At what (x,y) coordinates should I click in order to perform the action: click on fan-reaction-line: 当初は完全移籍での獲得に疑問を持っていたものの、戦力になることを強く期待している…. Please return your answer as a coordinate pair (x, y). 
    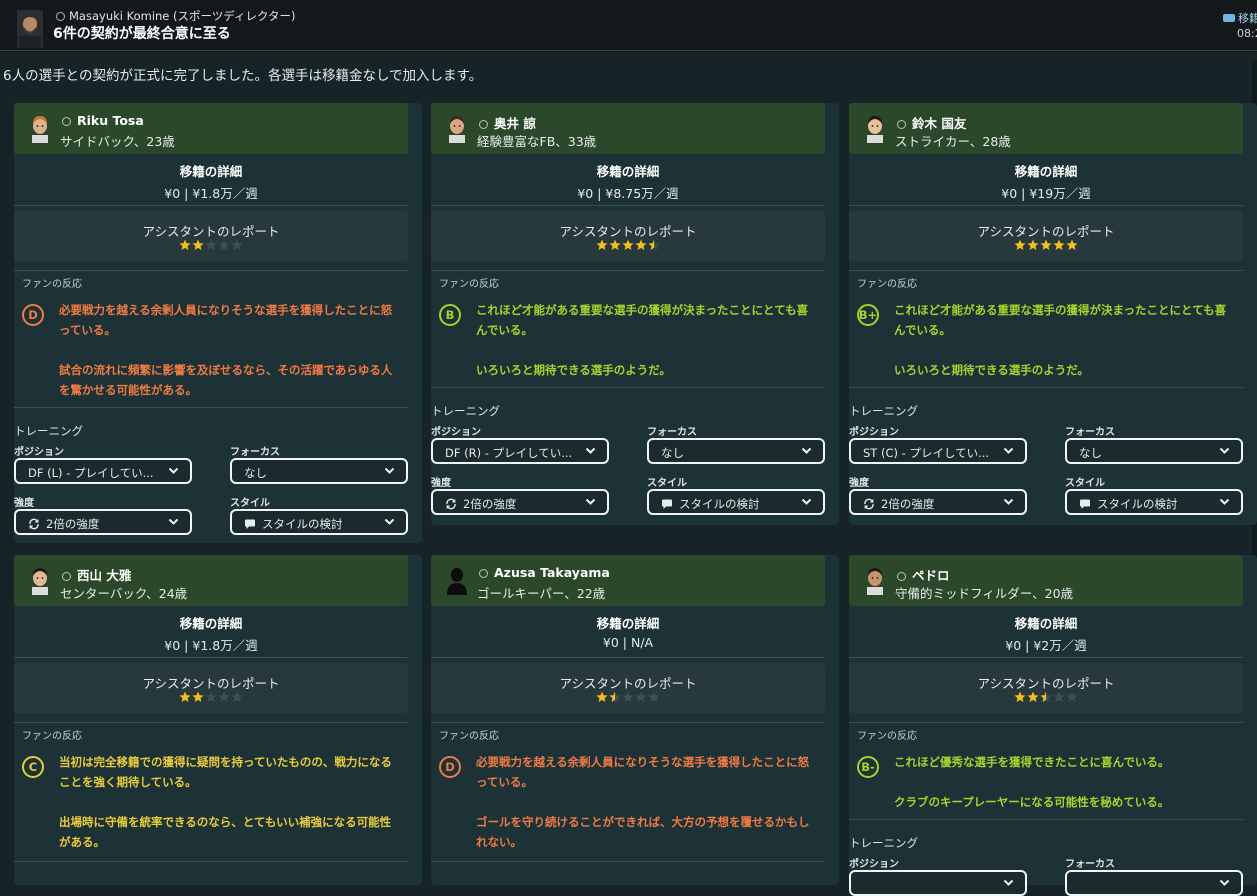
    Looking at the image, I should click on (225, 772).